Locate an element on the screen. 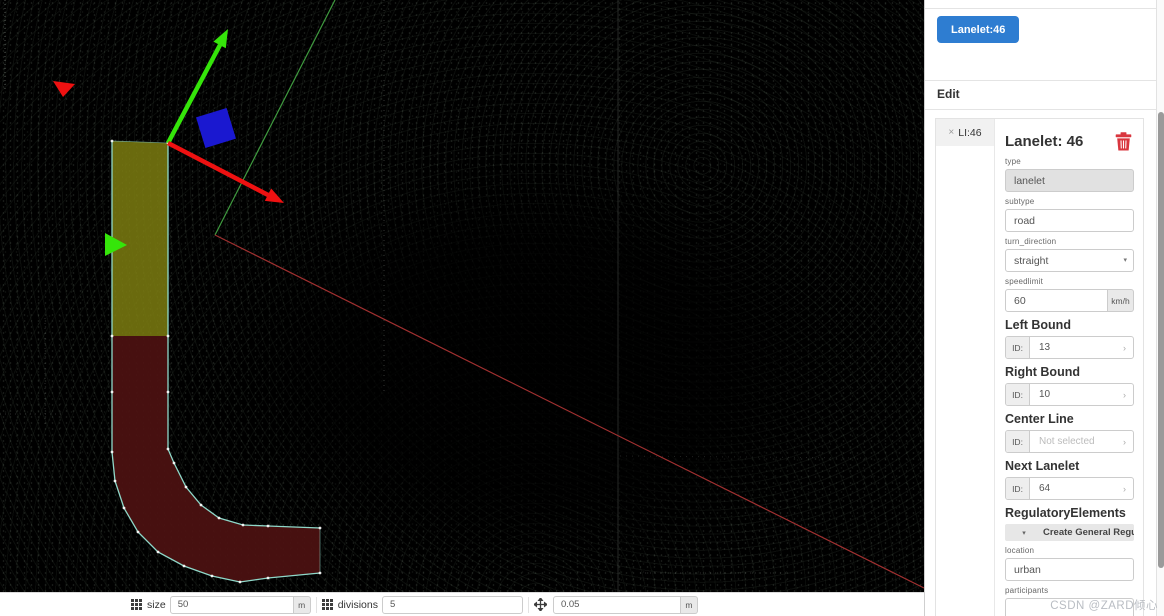 The height and width of the screenshot is (616, 1164). edit-heading: Edit is located at coordinates (948, 94).